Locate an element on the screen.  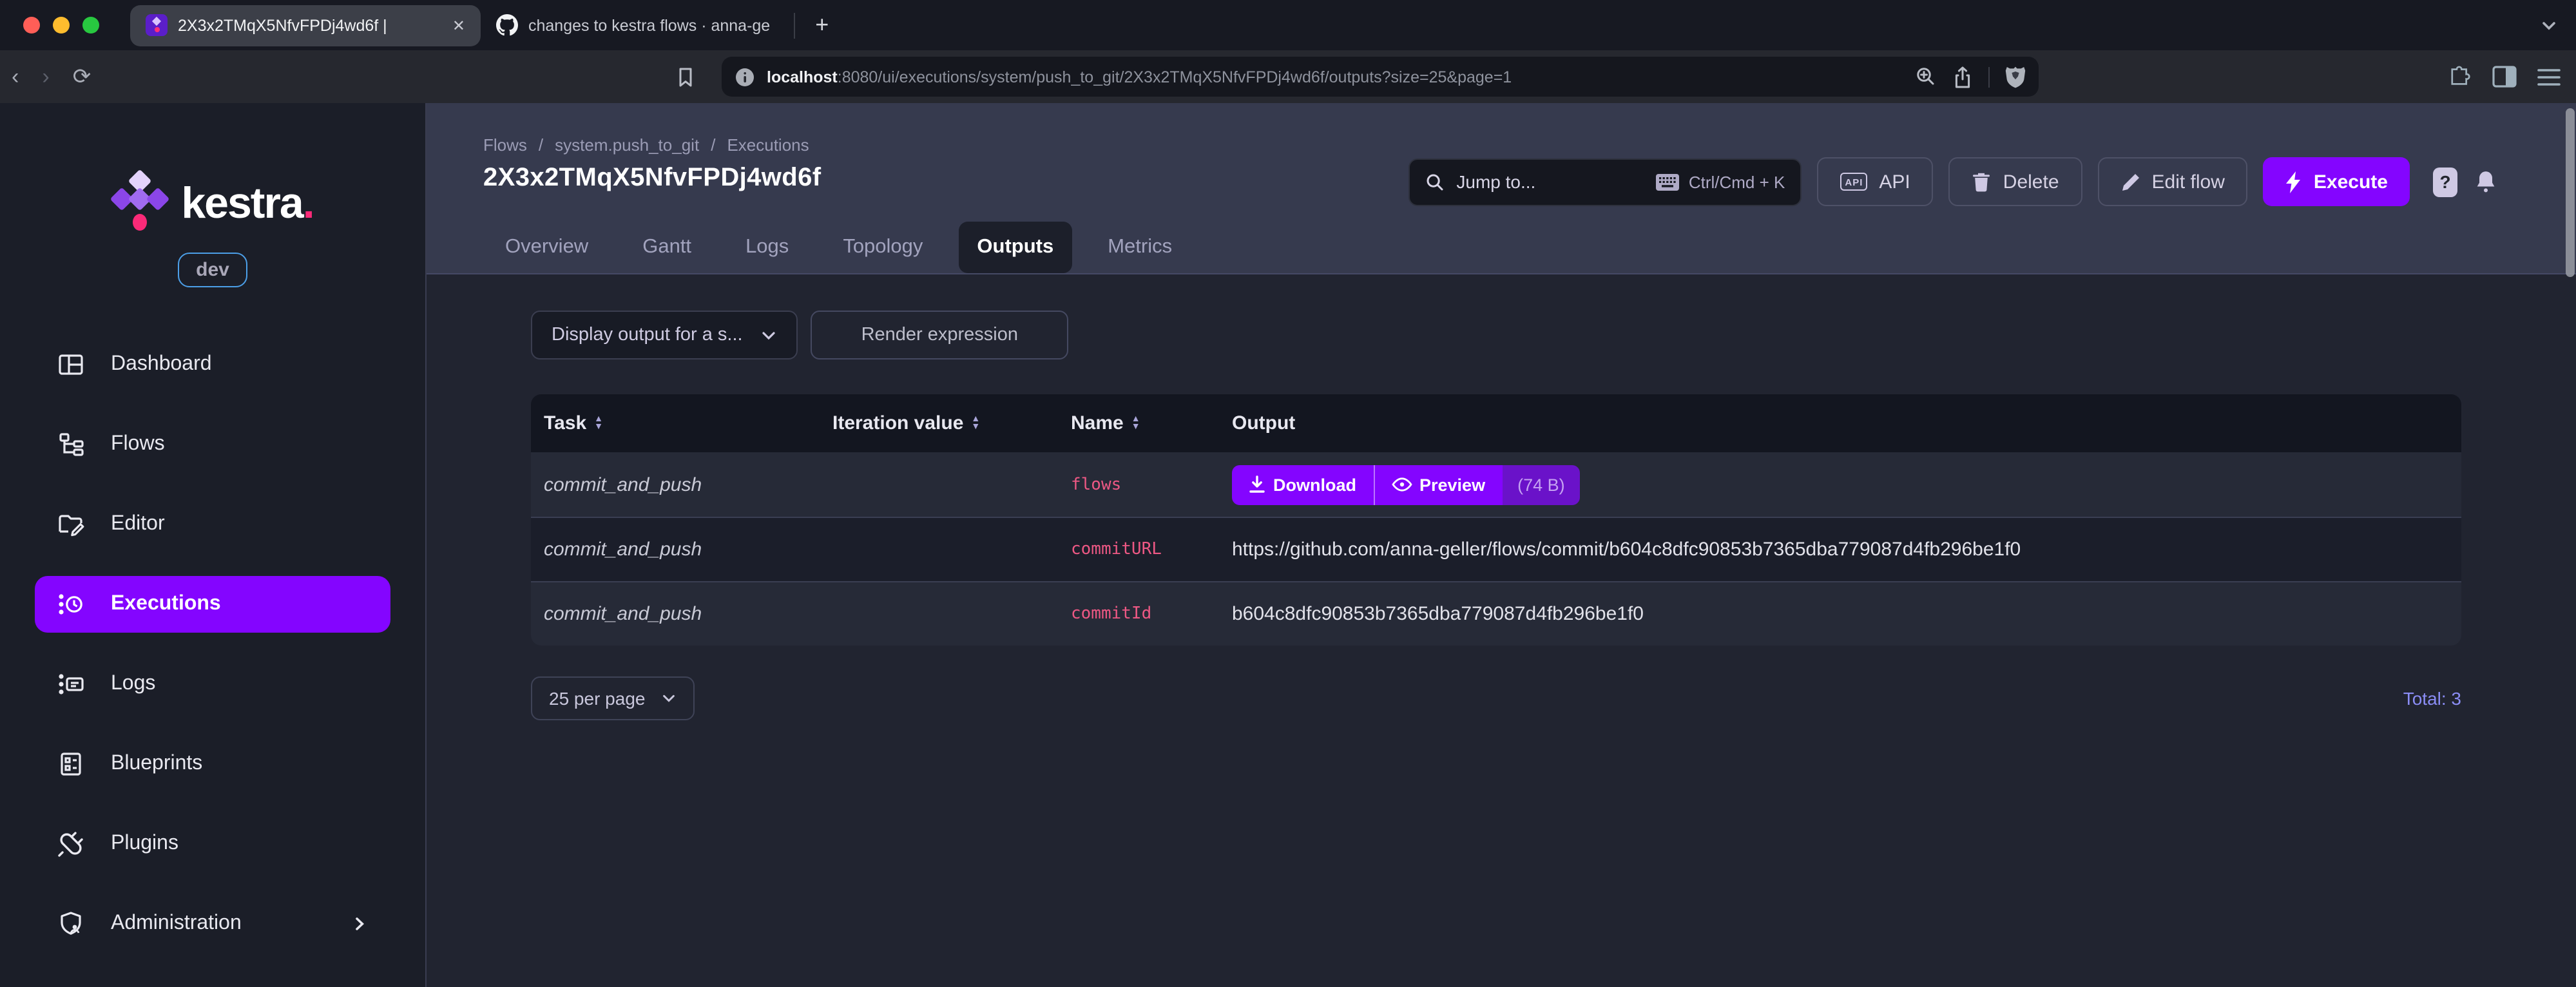
table-header: Task ▲ ▼ Iteration value ▲ ▼ Name ▲ ▼ Out is located at coordinates (1496, 423).